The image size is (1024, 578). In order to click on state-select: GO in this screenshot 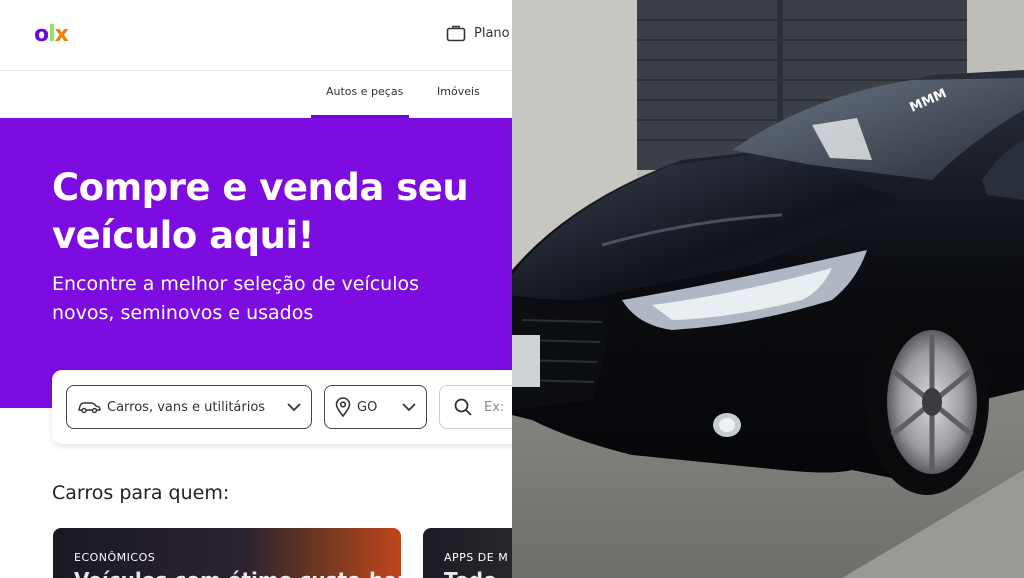, I will do `click(375, 407)`.